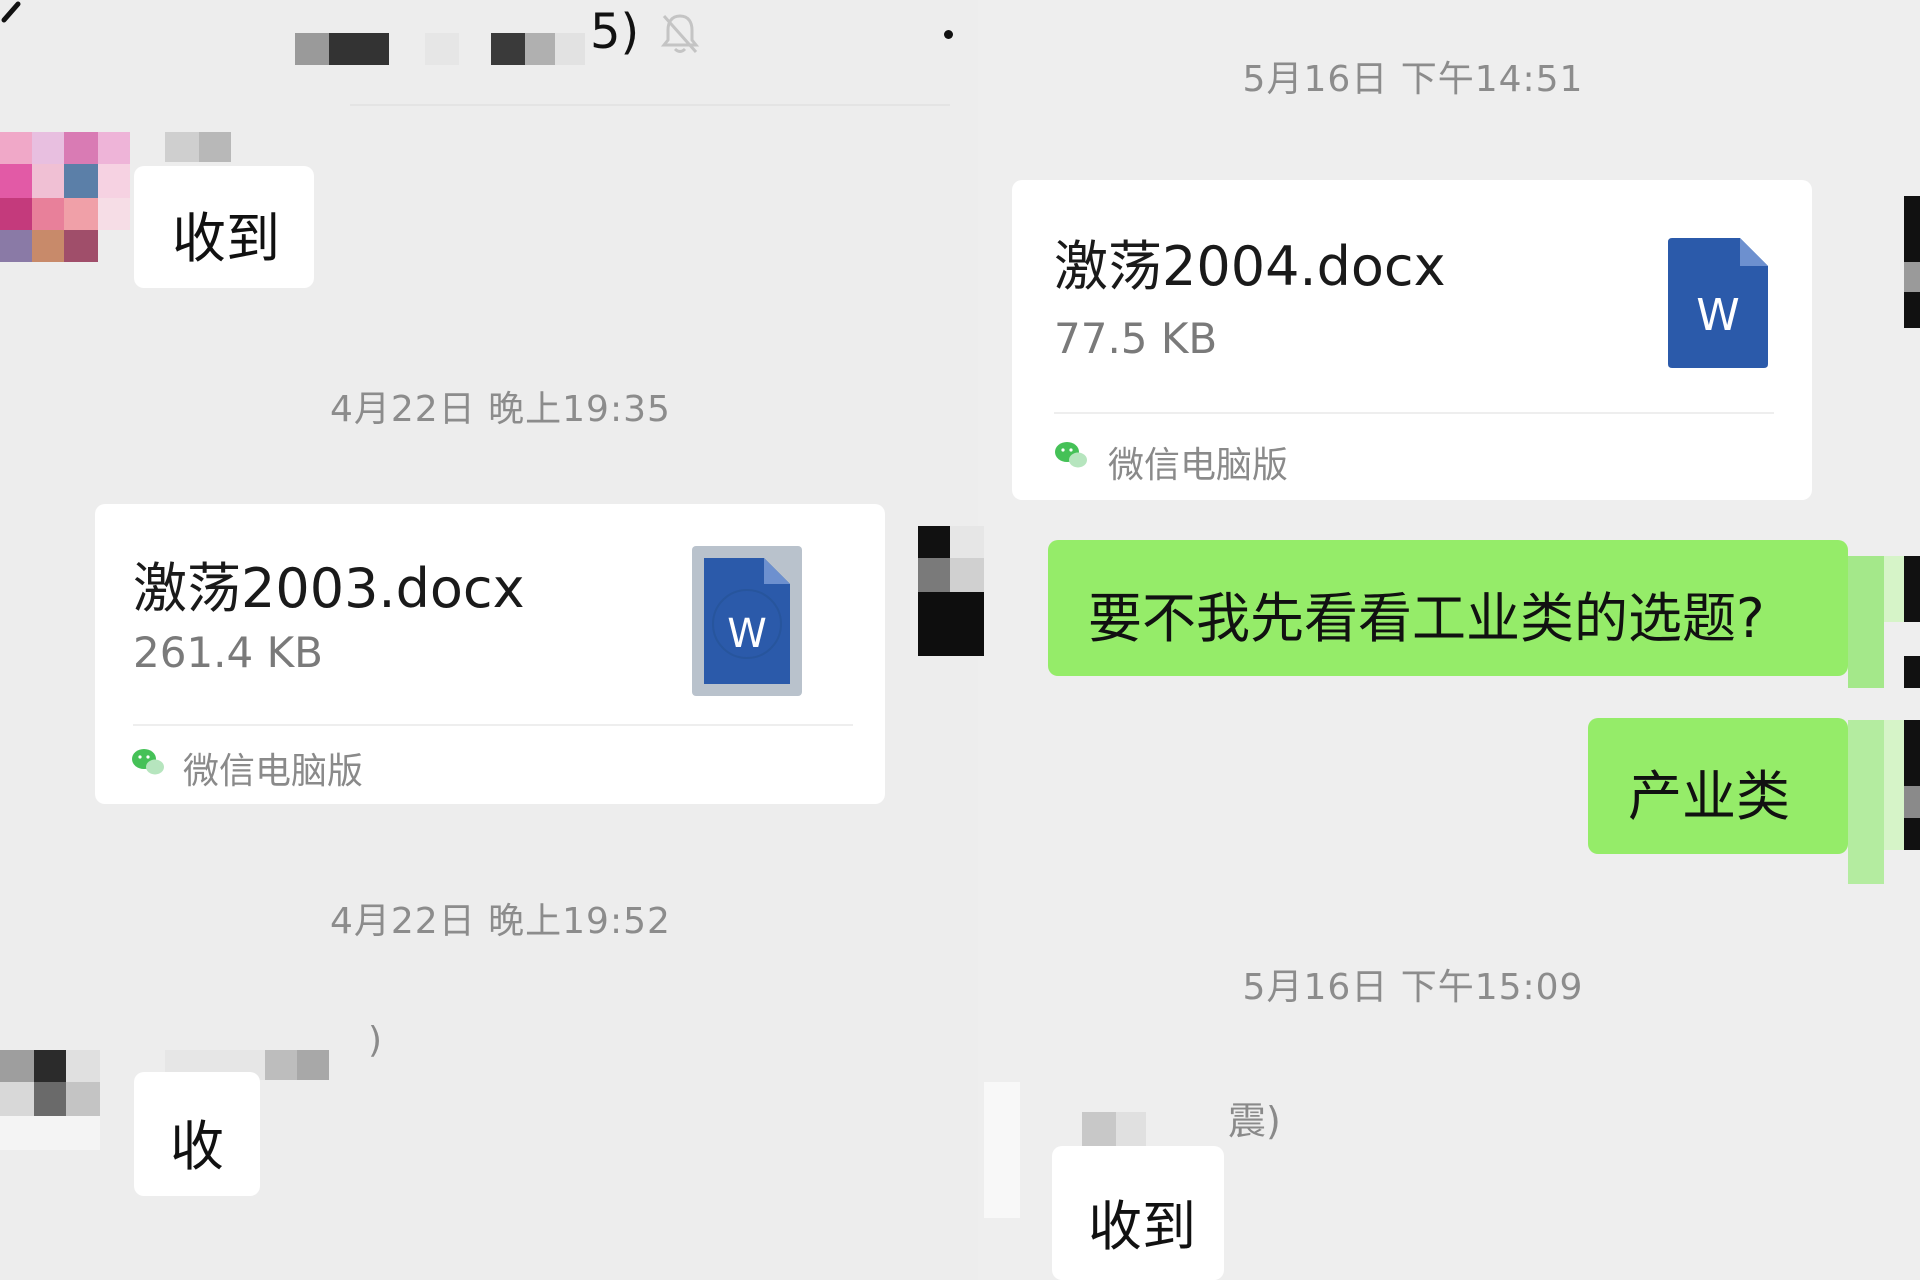 This screenshot has height=1280, width=1920. What do you see at coordinates (375, 1040) in the screenshot?
I see `sender-name-fragment: )` at bounding box center [375, 1040].